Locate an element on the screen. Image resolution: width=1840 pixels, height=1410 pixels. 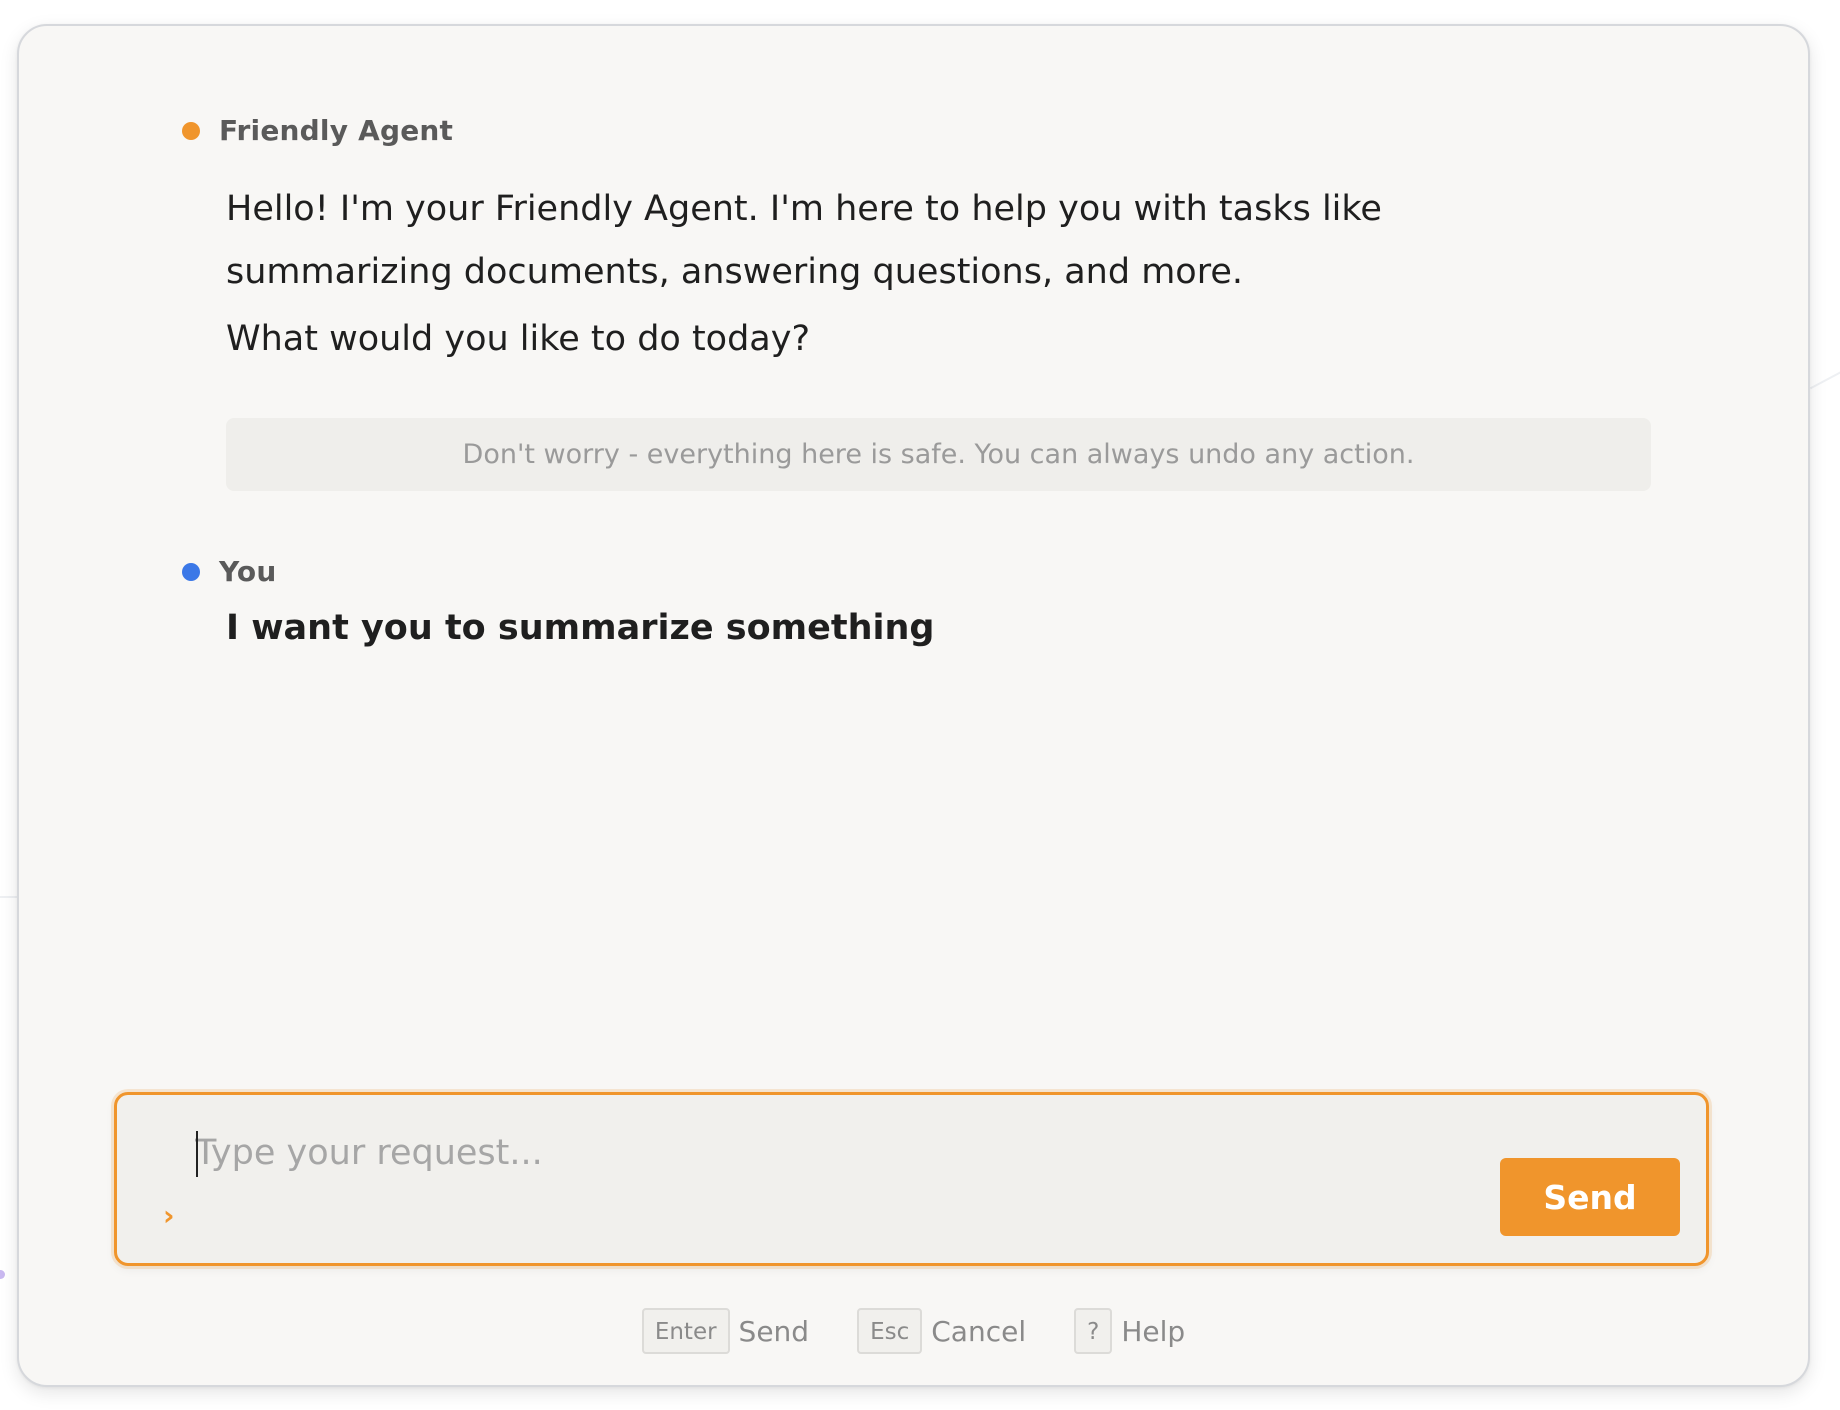
shortcut-send: Enter Send is located at coordinates (725, 1331).